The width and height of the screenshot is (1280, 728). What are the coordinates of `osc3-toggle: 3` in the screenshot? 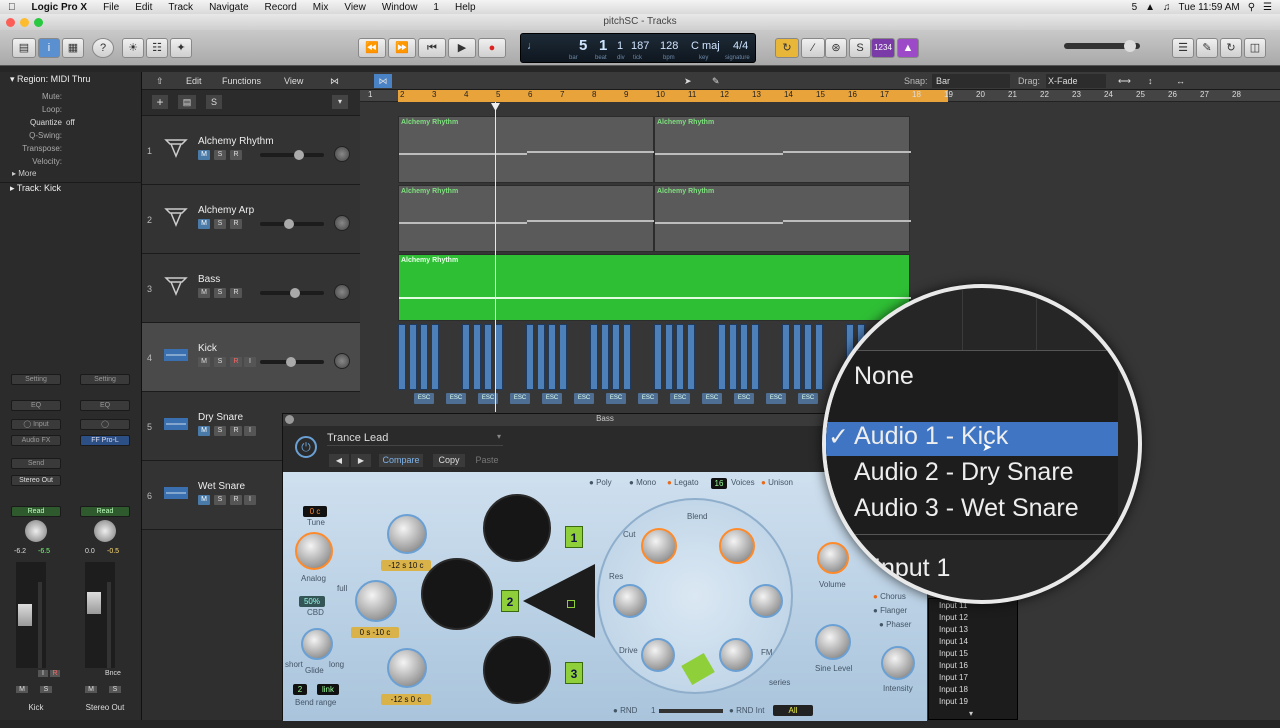 It's located at (574, 673).